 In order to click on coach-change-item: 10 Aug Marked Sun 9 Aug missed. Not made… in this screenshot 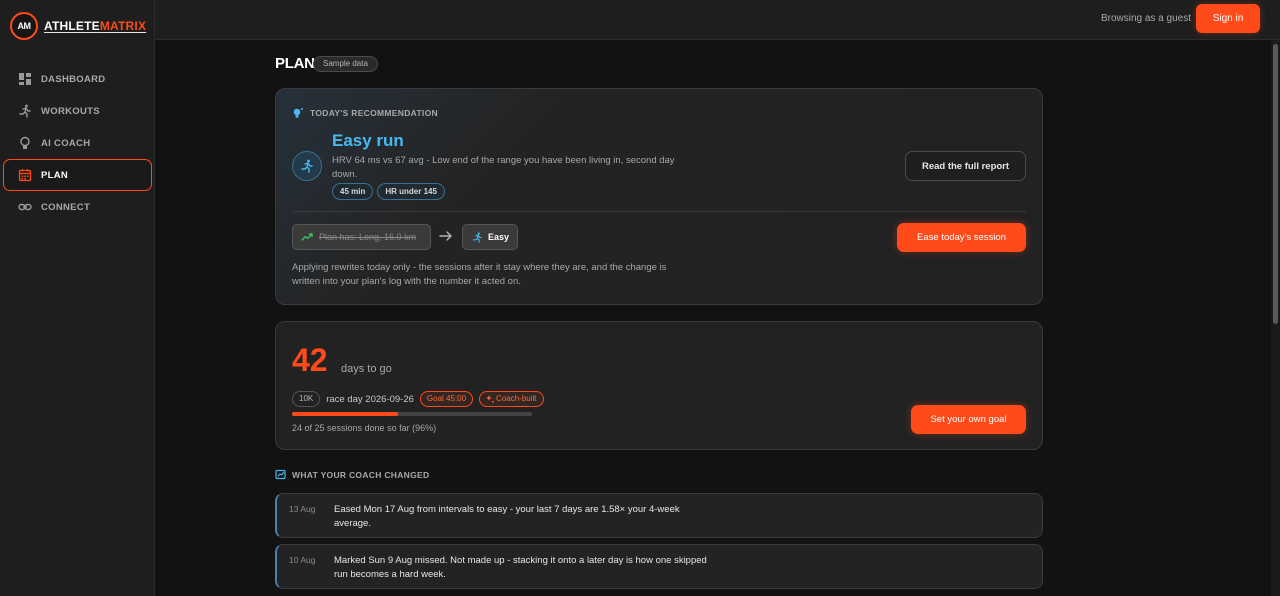, I will do `click(659, 566)`.